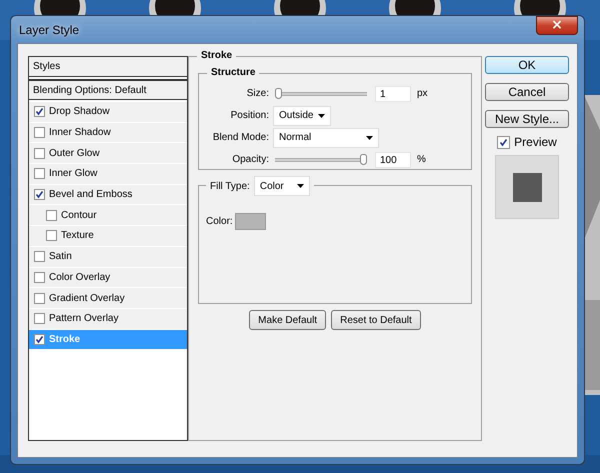  I want to click on close-button: ×, so click(557, 25).